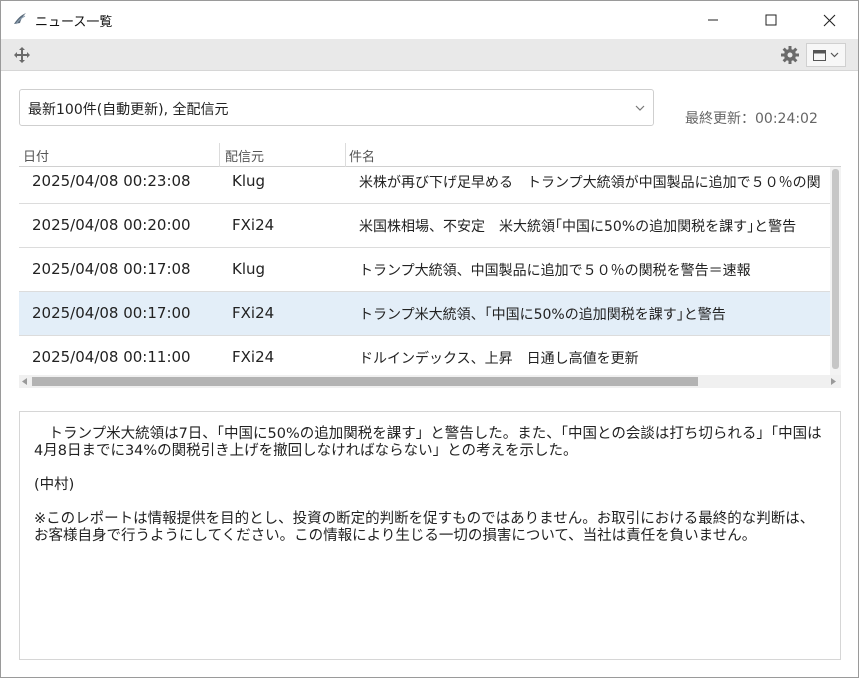 The height and width of the screenshot is (678, 859). What do you see at coordinates (578, 227) in the screenshot?
I see `row-subject: 米国株相場、不安定 米大統領｢中国に50%の追加関税を課す｣と警告` at bounding box center [578, 227].